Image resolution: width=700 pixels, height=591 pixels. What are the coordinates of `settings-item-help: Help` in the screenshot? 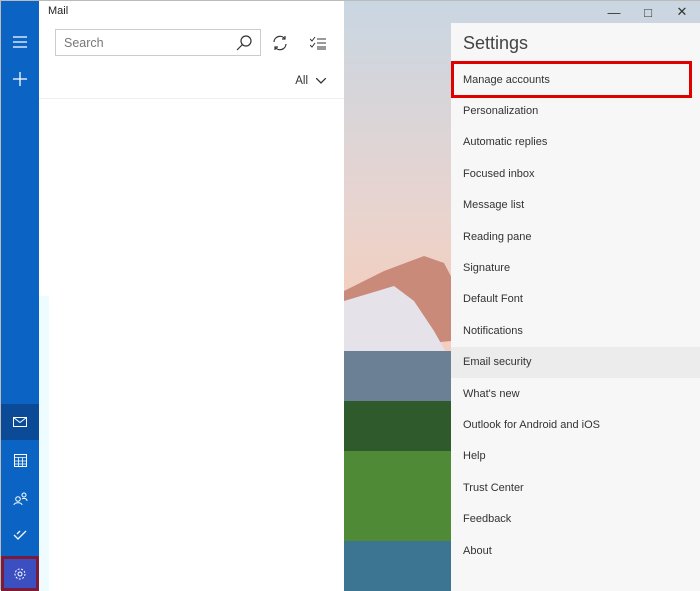 It's located at (575, 456).